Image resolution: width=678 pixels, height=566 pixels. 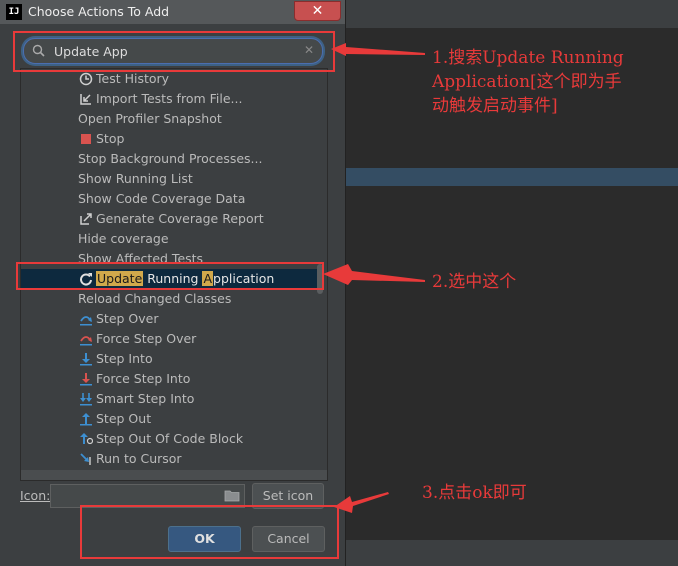 I want to click on action-item: Force Step Over, so click(x=169, y=339).